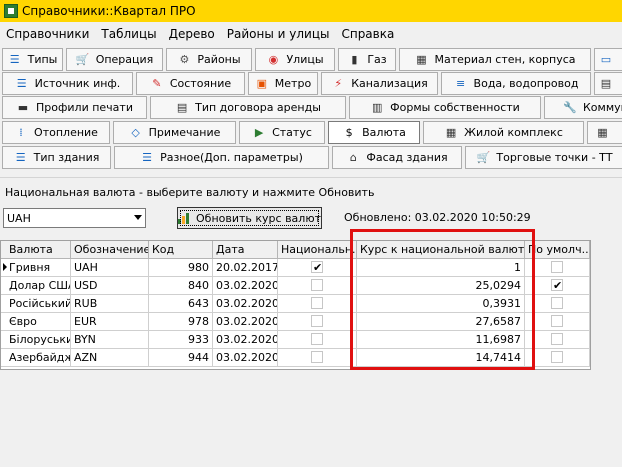  What do you see at coordinates (441, 322) in the screenshot?
I see `cell-rate: 27,6587` at bounding box center [441, 322].